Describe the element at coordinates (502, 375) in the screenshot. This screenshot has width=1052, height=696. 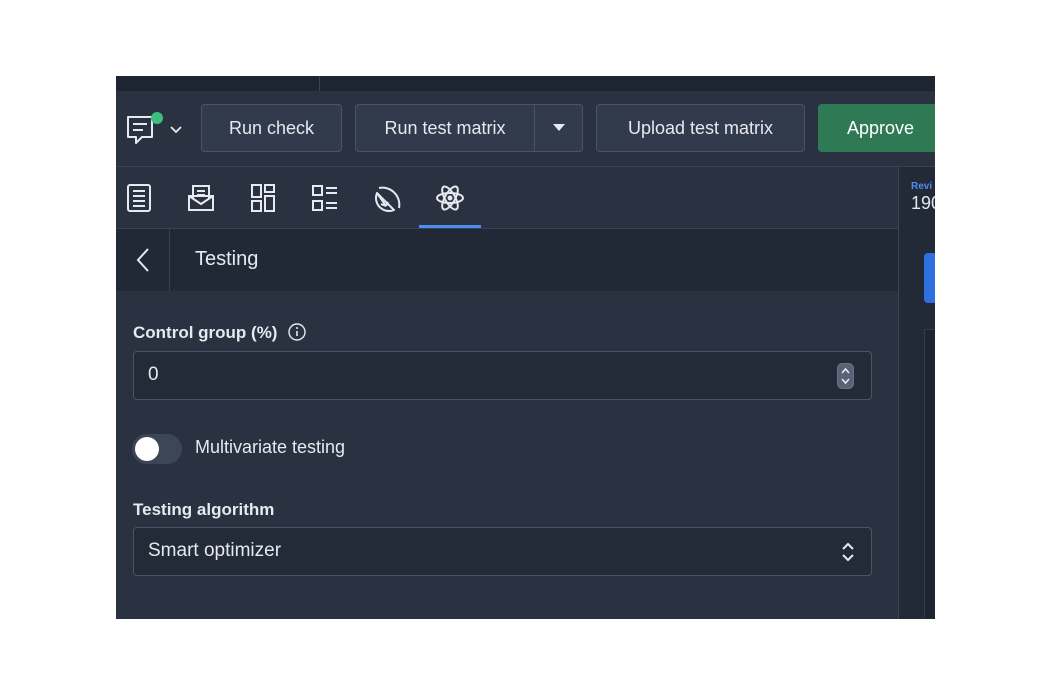
I see `control-group-input: 0` at that location.